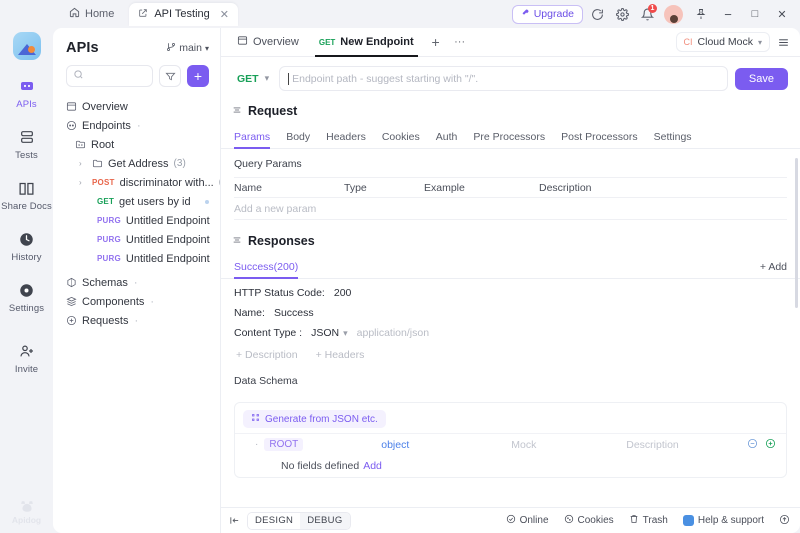 Image resolution: width=800 pixels, height=533 pixels. I want to click on maximize-icon: □, so click(755, 14).